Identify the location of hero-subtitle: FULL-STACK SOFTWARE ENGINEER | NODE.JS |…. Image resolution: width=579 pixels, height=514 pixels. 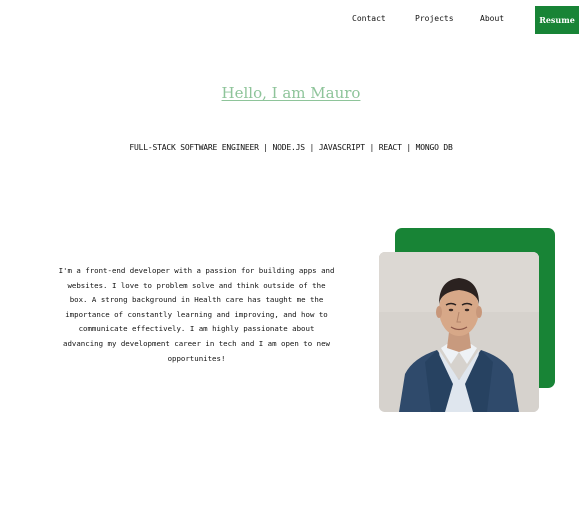
(291, 147).